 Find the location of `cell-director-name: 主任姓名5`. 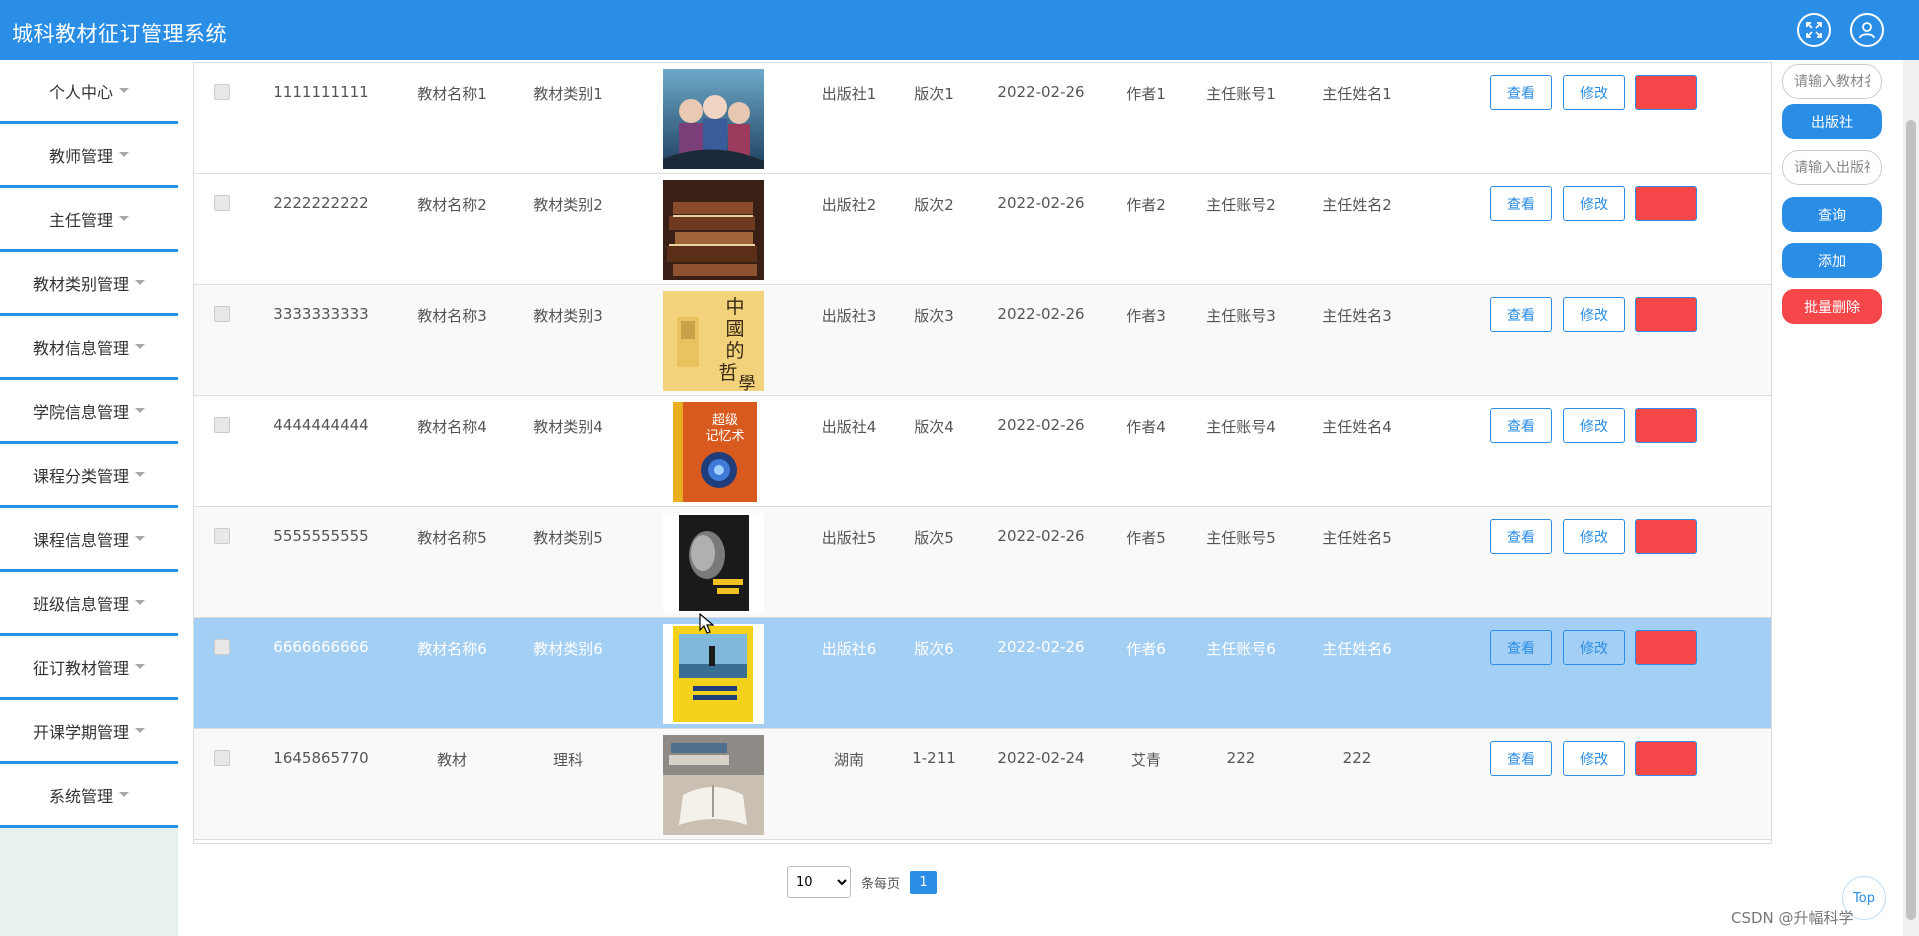

cell-director-name: 主任姓名5 is located at coordinates (1357, 538).